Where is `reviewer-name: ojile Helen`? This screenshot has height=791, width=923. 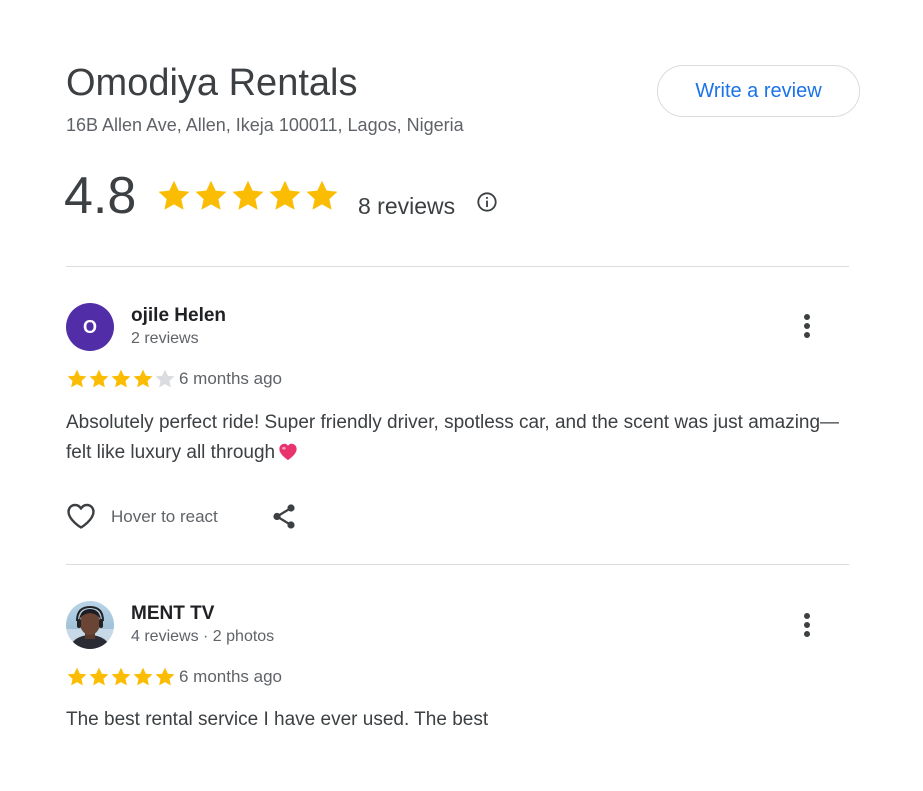
reviewer-name: ojile Helen is located at coordinates (178, 316).